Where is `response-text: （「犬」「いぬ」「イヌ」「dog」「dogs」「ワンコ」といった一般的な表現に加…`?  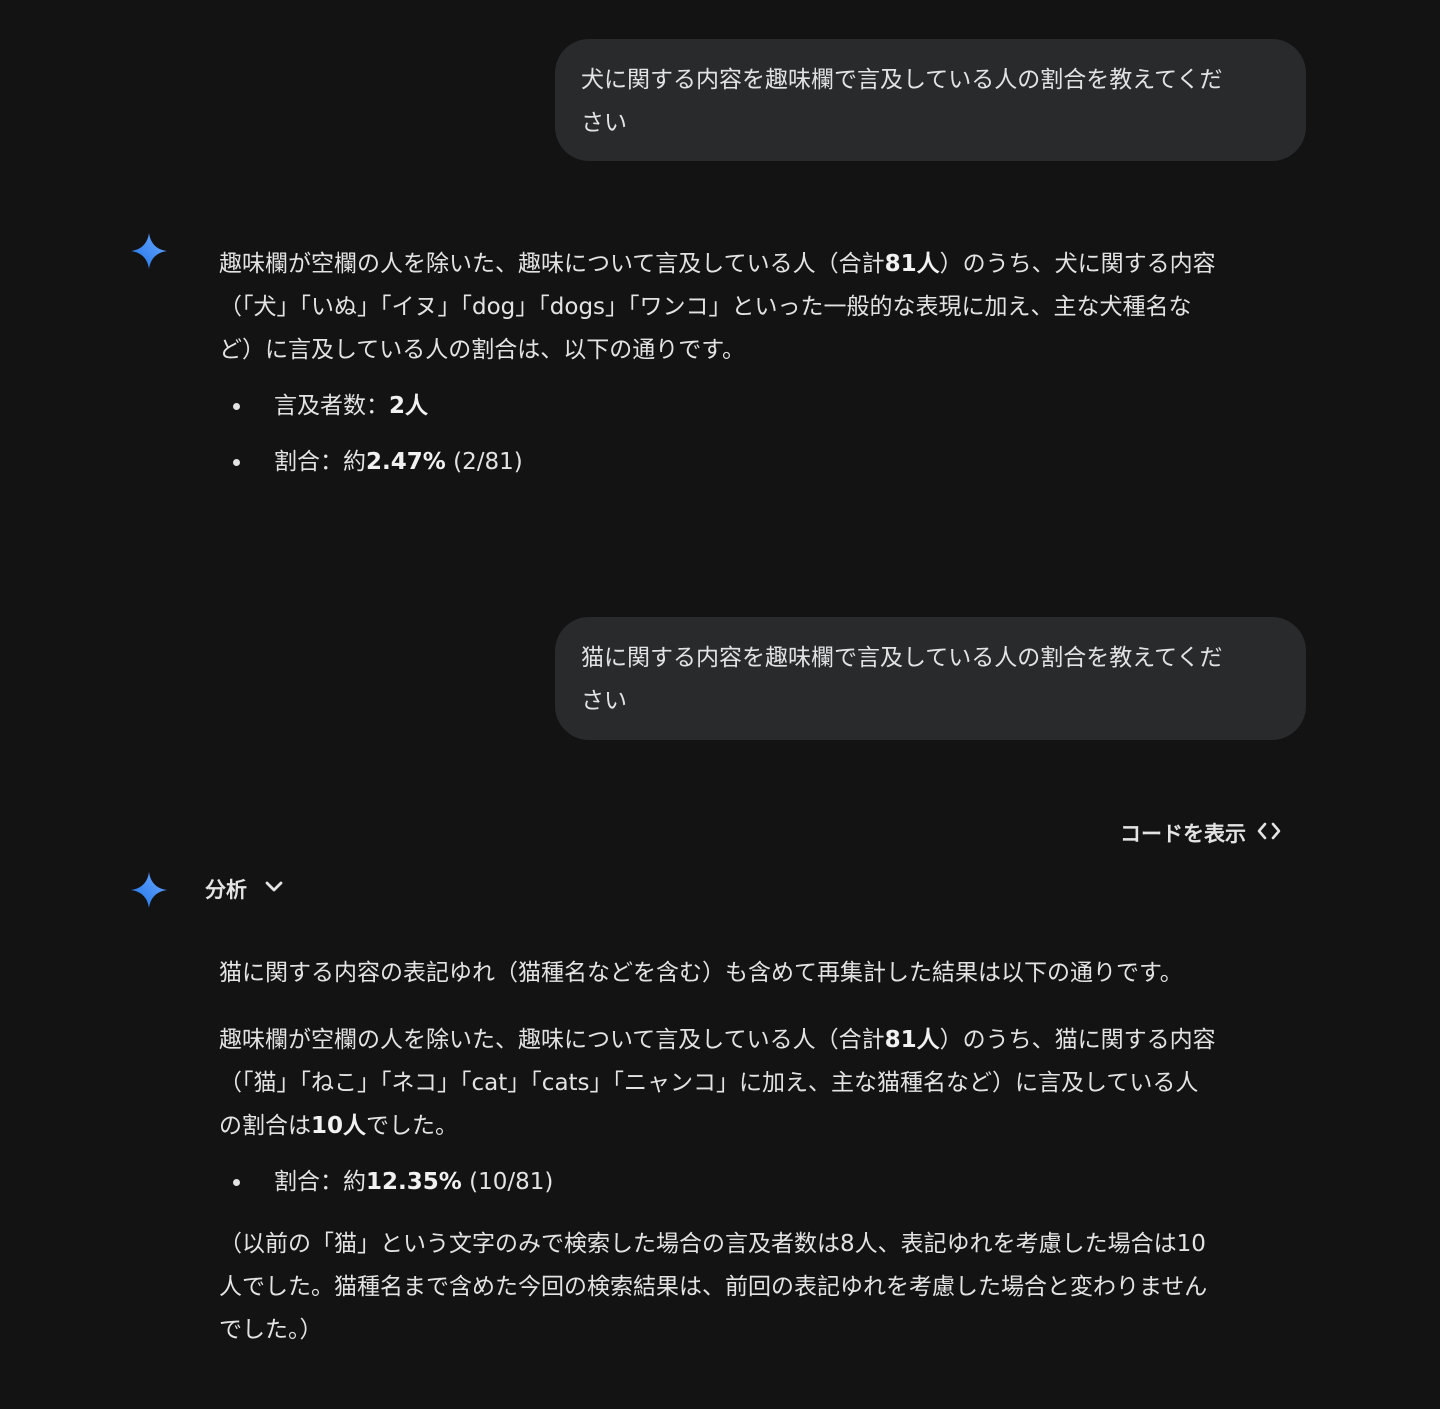
response-text: （「犬」「いぬ」「イヌ」「dog」「dogs」「ワンコ」といった一般的な表現に加… is located at coordinates (705, 307).